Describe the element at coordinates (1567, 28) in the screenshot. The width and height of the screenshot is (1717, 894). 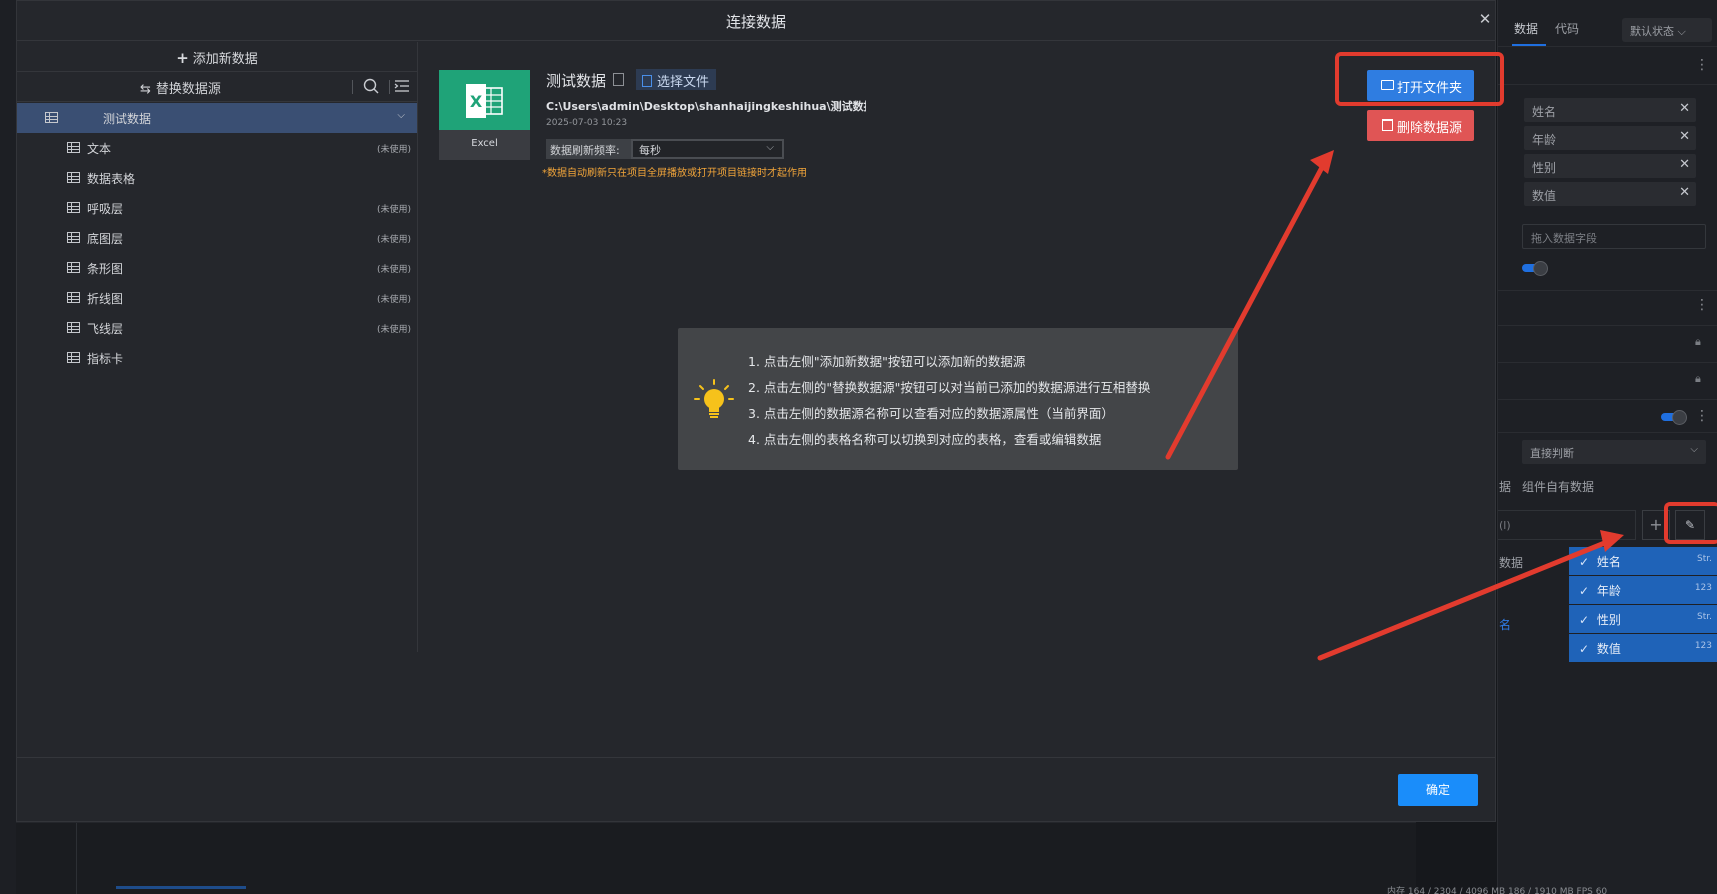
I see `tab-code: 代码` at that location.